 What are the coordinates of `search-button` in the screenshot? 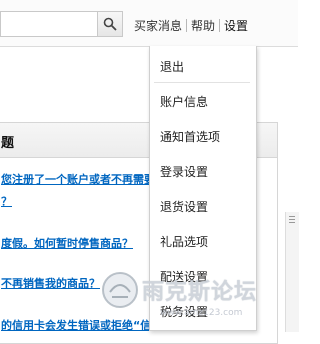 It's located at (110, 24).